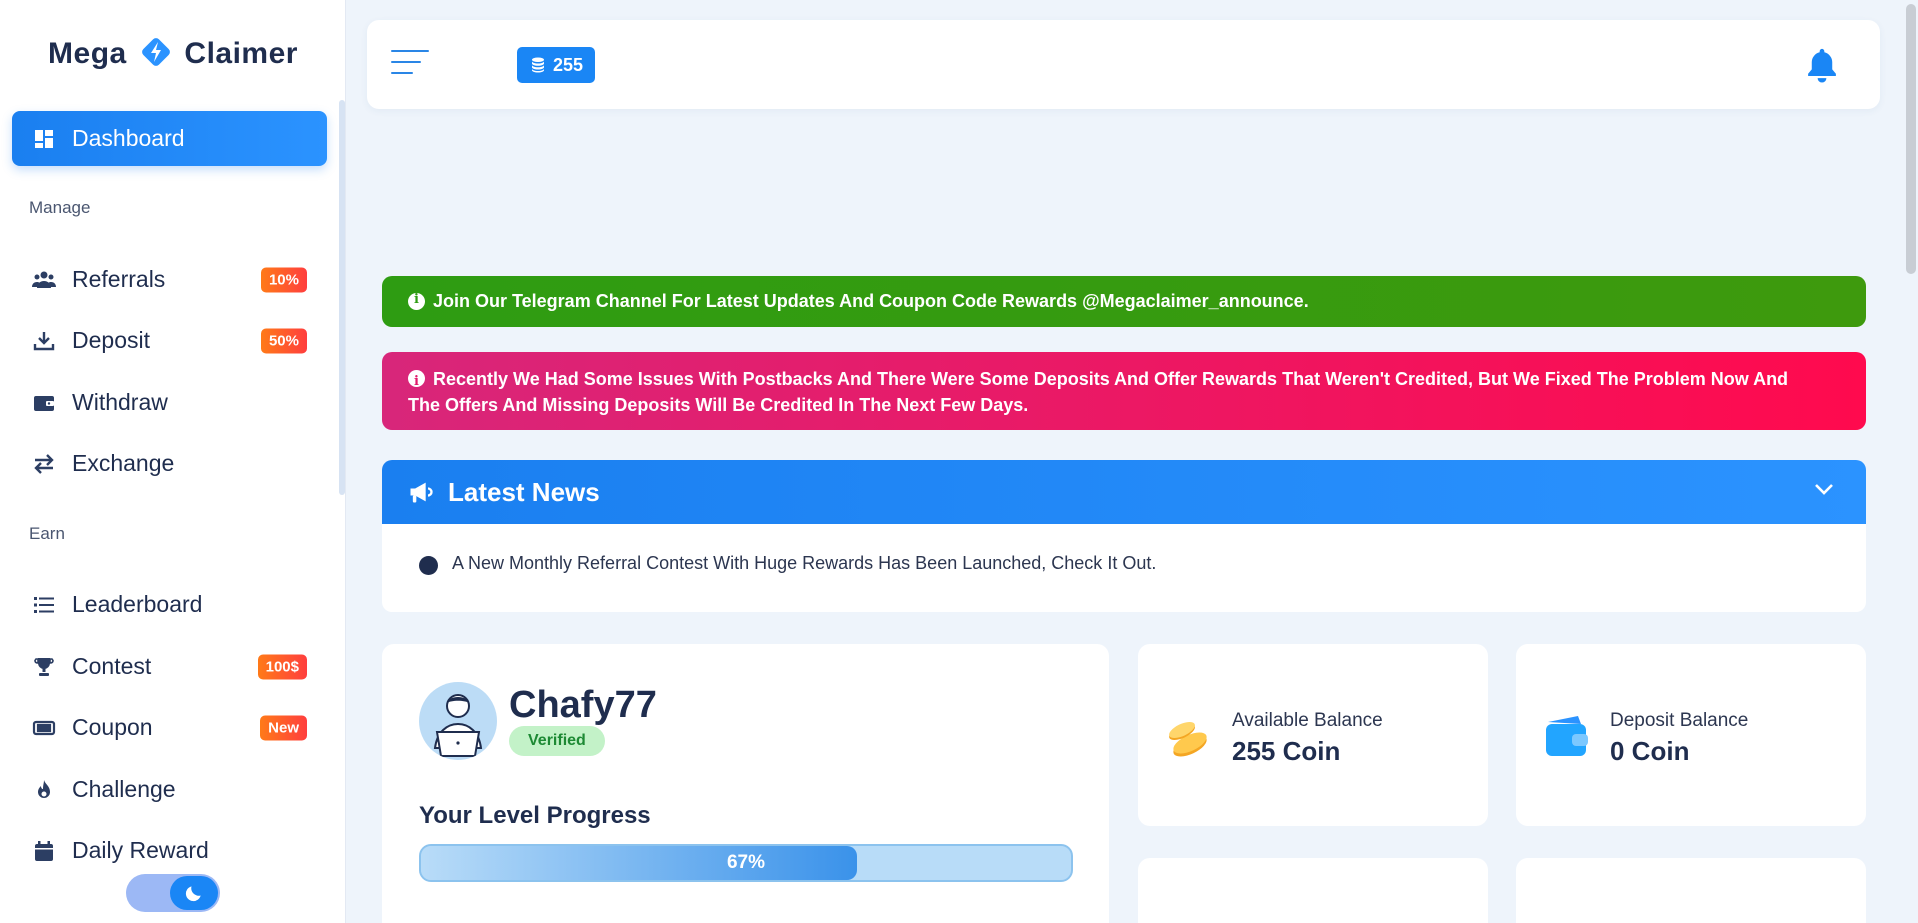  I want to click on section-label-earn: Earn, so click(47, 533).